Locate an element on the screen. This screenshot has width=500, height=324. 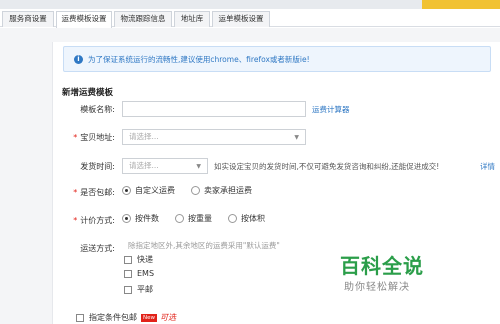
browser-top-strip is located at coordinates (250, 4).